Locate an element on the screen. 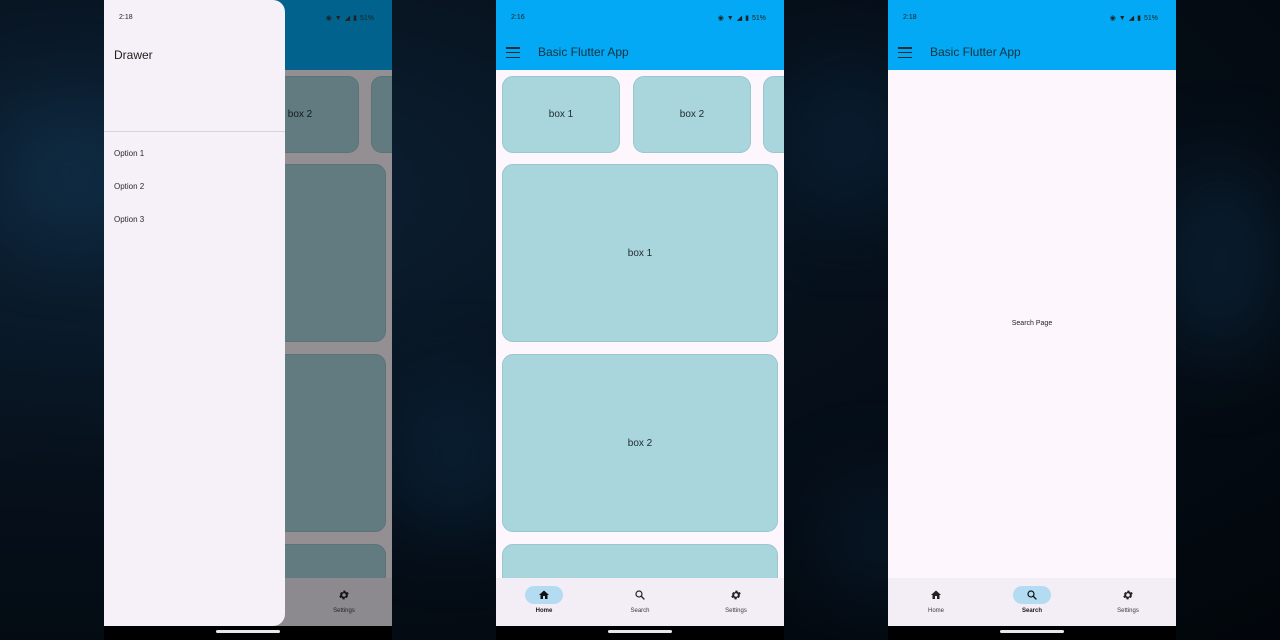 This screenshot has height=640, width=1280. app-bar: 2:18 ◉ ▼ ◢ ▮ 51% Basic Flutter App is located at coordinates (1032, 35).